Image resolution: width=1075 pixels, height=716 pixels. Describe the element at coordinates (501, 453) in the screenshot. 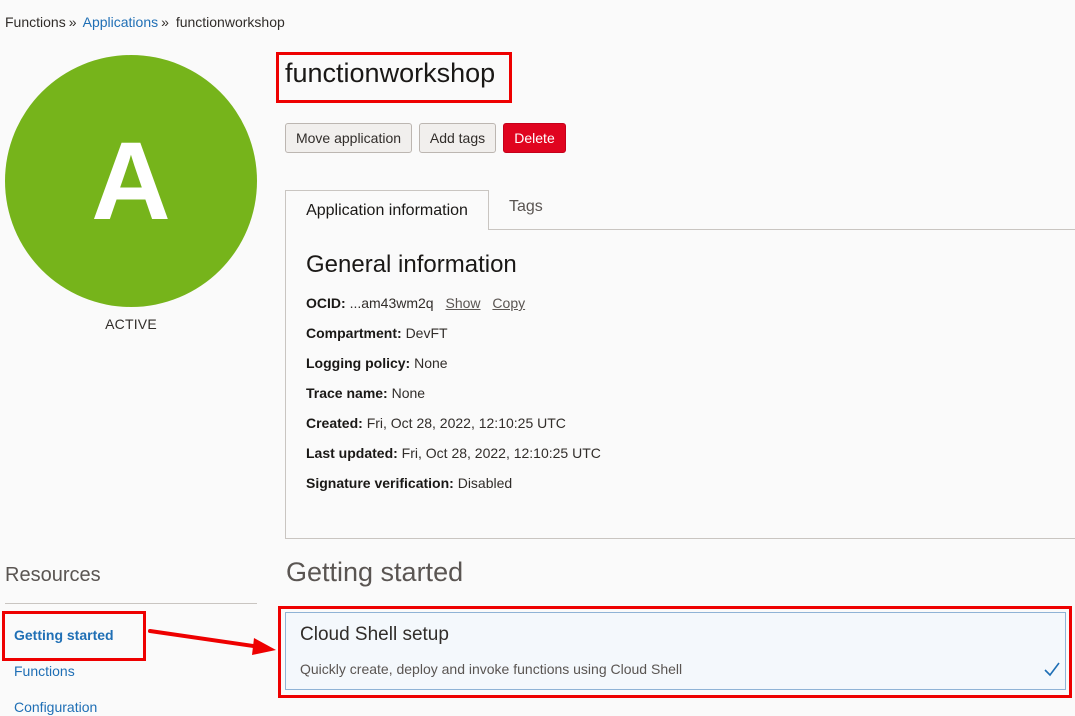

I see `last-updated-value: Fri, Oct 28, 2022, 12:10:25 UTC` at that location.